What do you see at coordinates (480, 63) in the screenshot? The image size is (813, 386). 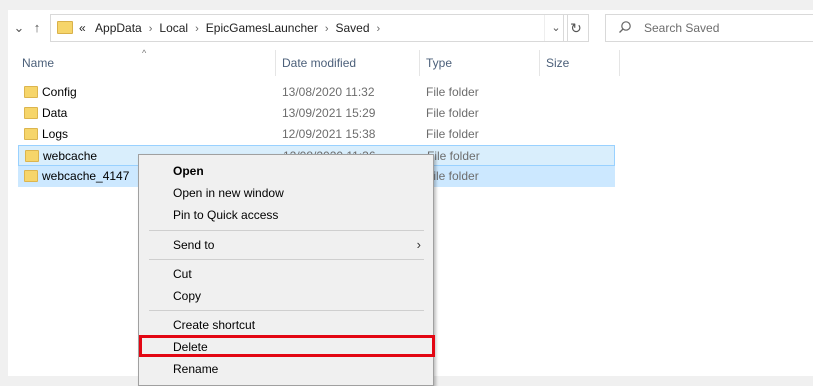 I see `column-header-type: Type` at bounding box center [480, 63].